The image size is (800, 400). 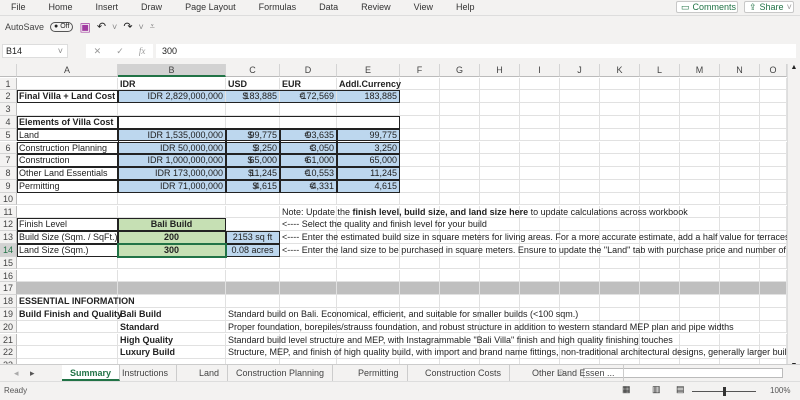 What do you see at coordinates (580, 70) in the screenshot?
I see `column-header-J: J` at bounding box center [580, 70].